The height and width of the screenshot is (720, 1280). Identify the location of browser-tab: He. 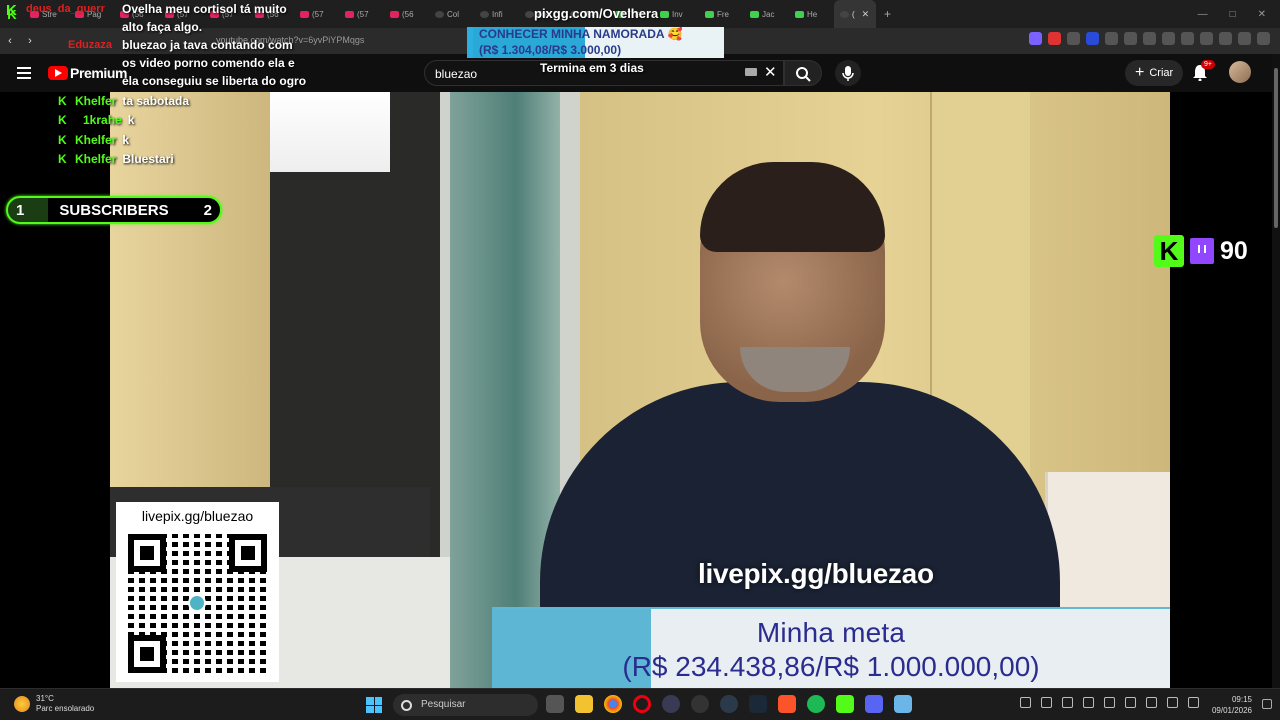
(811, 14).